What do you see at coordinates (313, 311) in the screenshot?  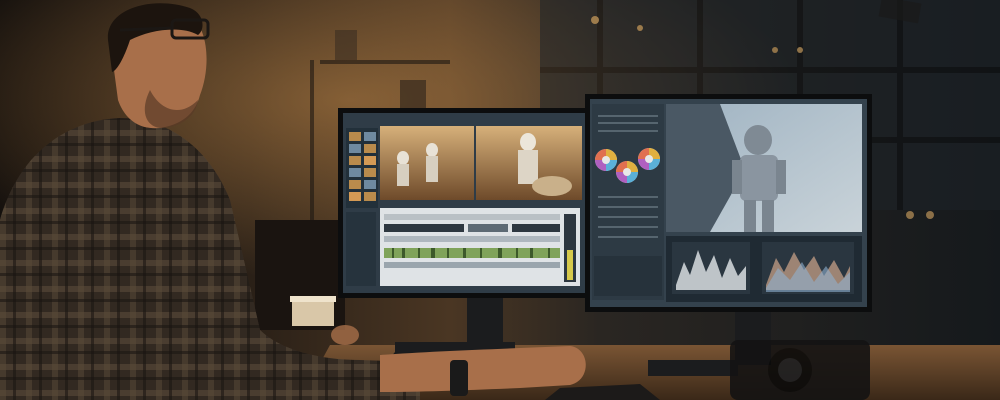 I see `coffee-cup` at bounding box center [313, 311].